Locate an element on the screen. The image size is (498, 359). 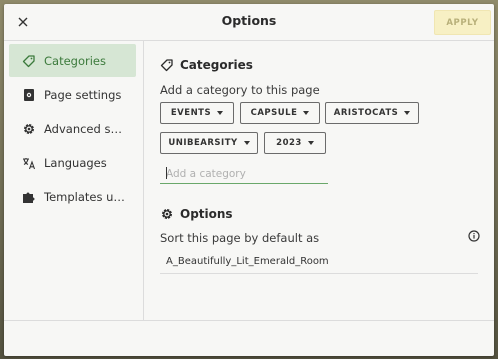
category-chip-aristocats: ARISTOCATS is located at coordinates (372, 113).